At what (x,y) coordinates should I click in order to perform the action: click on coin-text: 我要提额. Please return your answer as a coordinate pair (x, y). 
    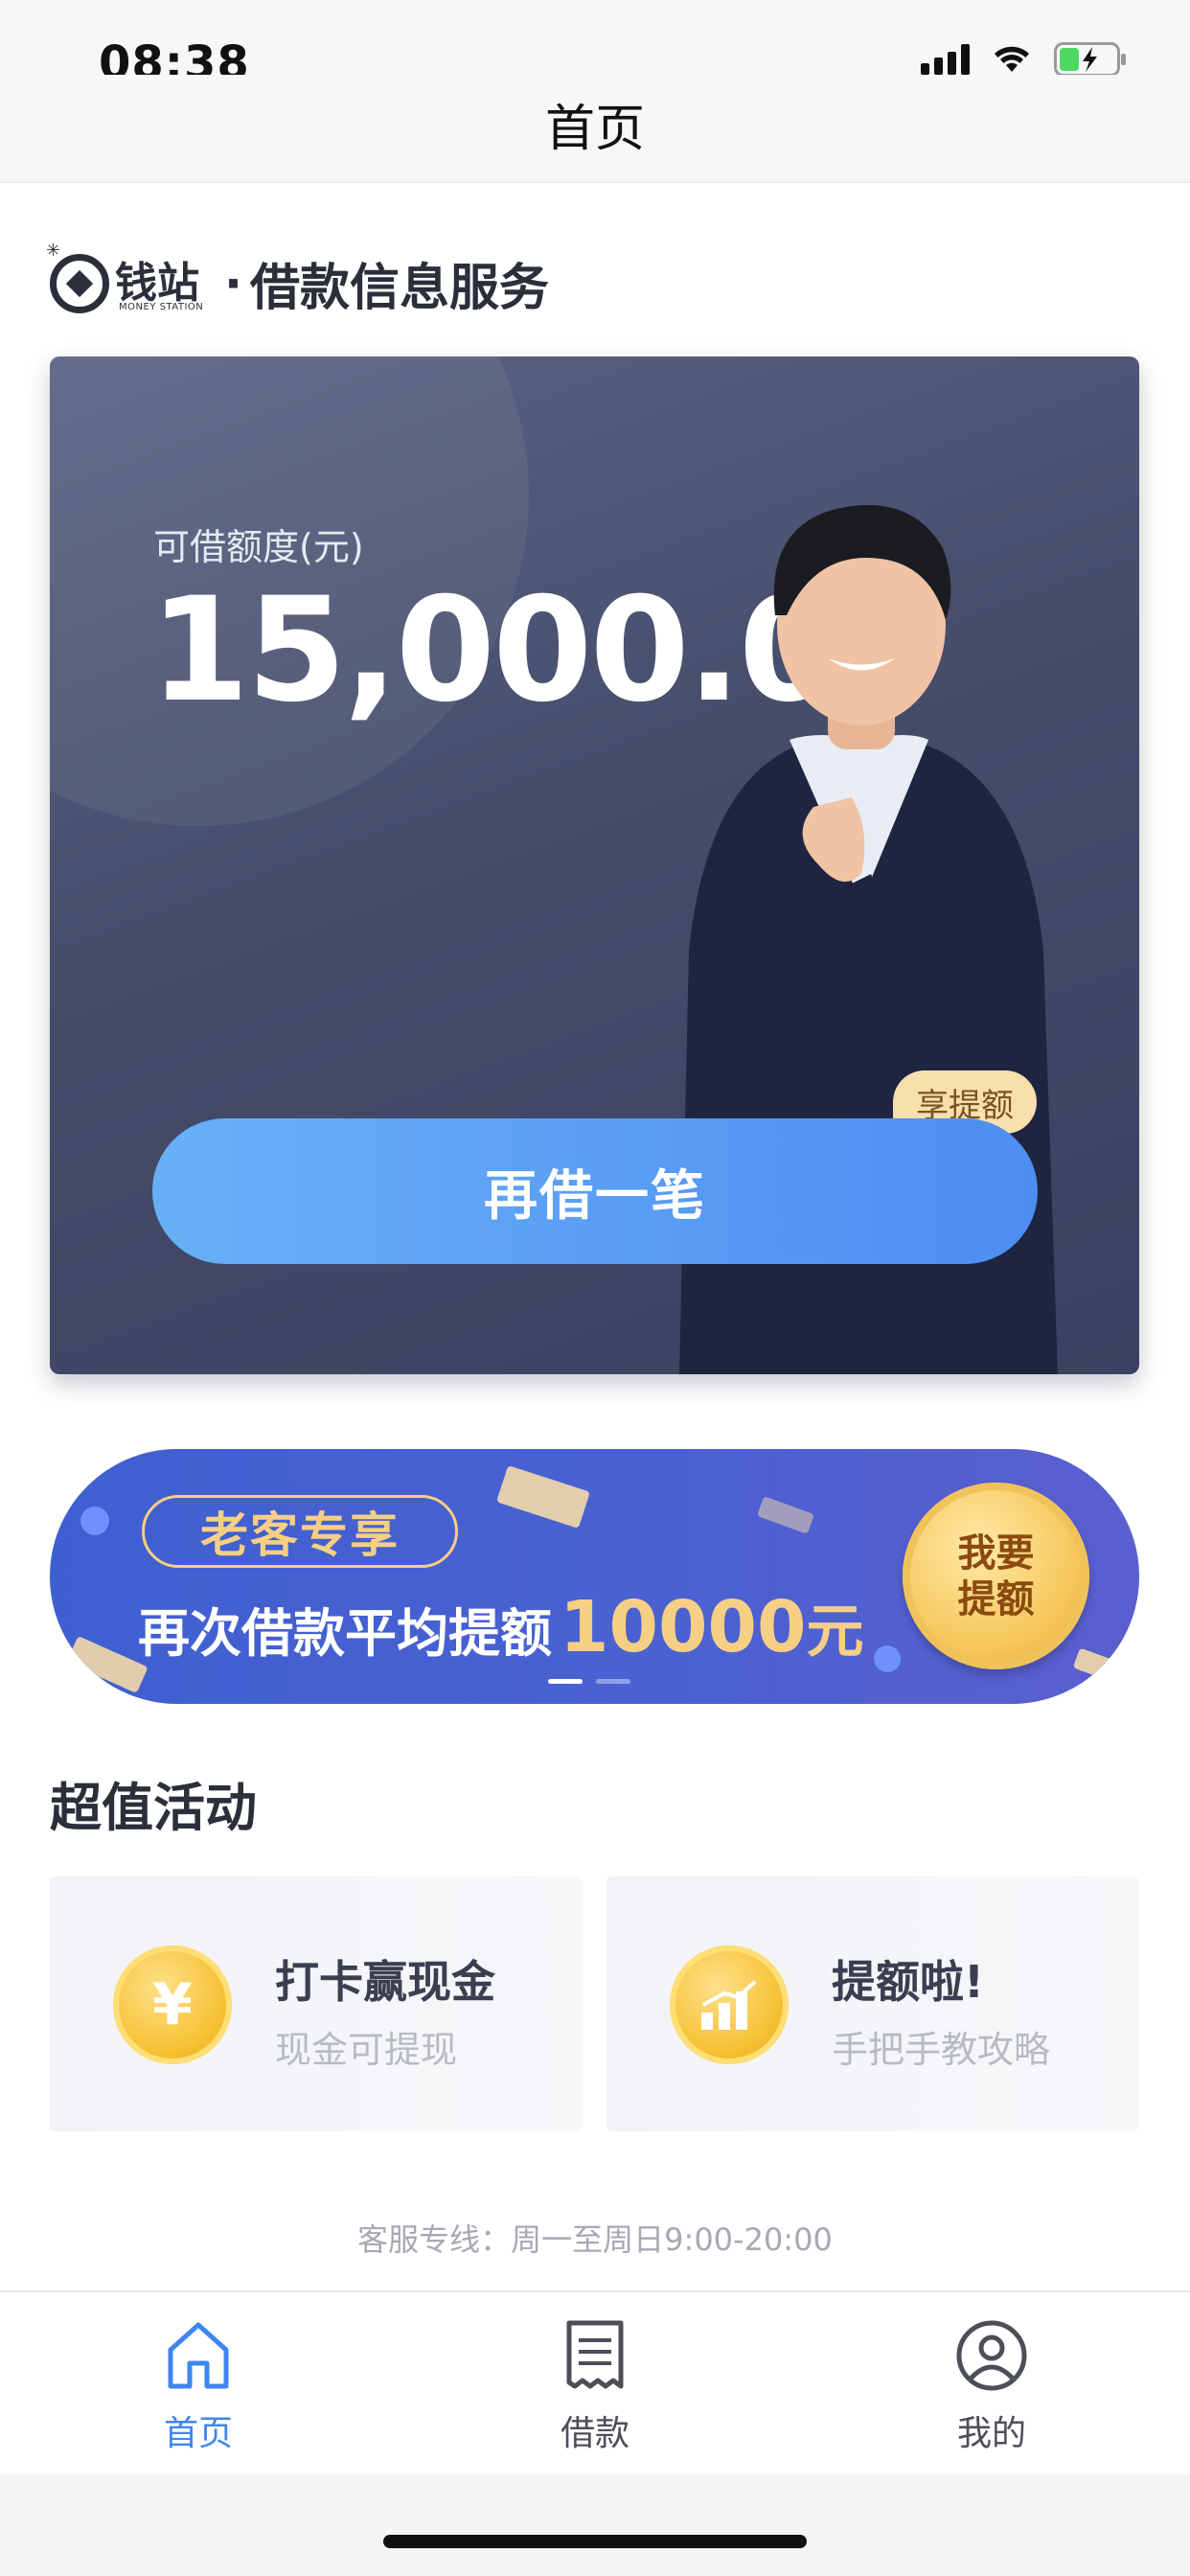
    Looking at the image, I should click on (996, 1576).